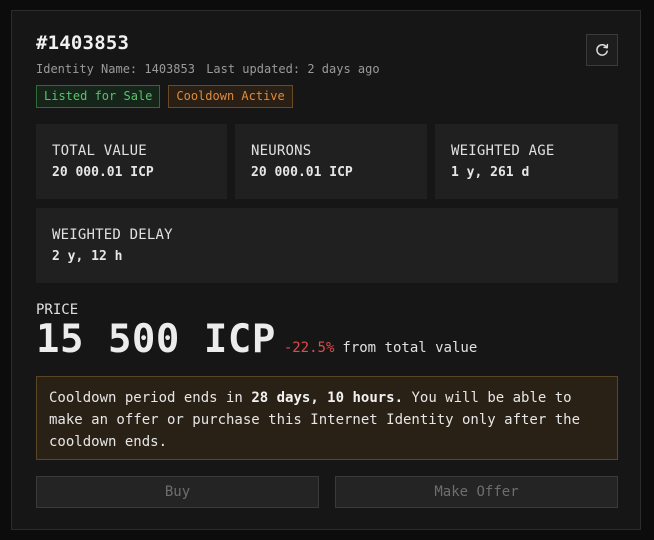 The image size is (654, 540). What do you see at coordinates (156, 339) in the screenshot?
I see `price-value: 15 500 ICP` at bounding box center [156, 339].